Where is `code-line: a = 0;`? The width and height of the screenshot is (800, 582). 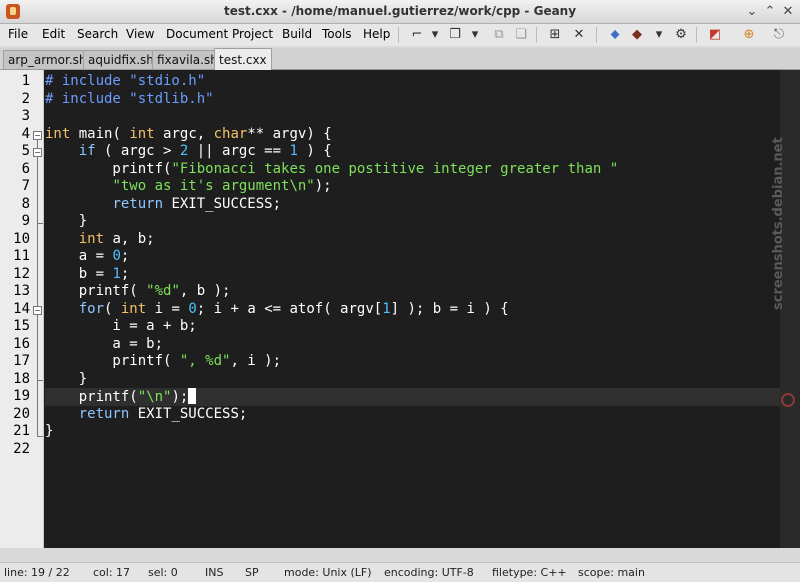 code-line: a = 0; is located at coordinates (87, 256).